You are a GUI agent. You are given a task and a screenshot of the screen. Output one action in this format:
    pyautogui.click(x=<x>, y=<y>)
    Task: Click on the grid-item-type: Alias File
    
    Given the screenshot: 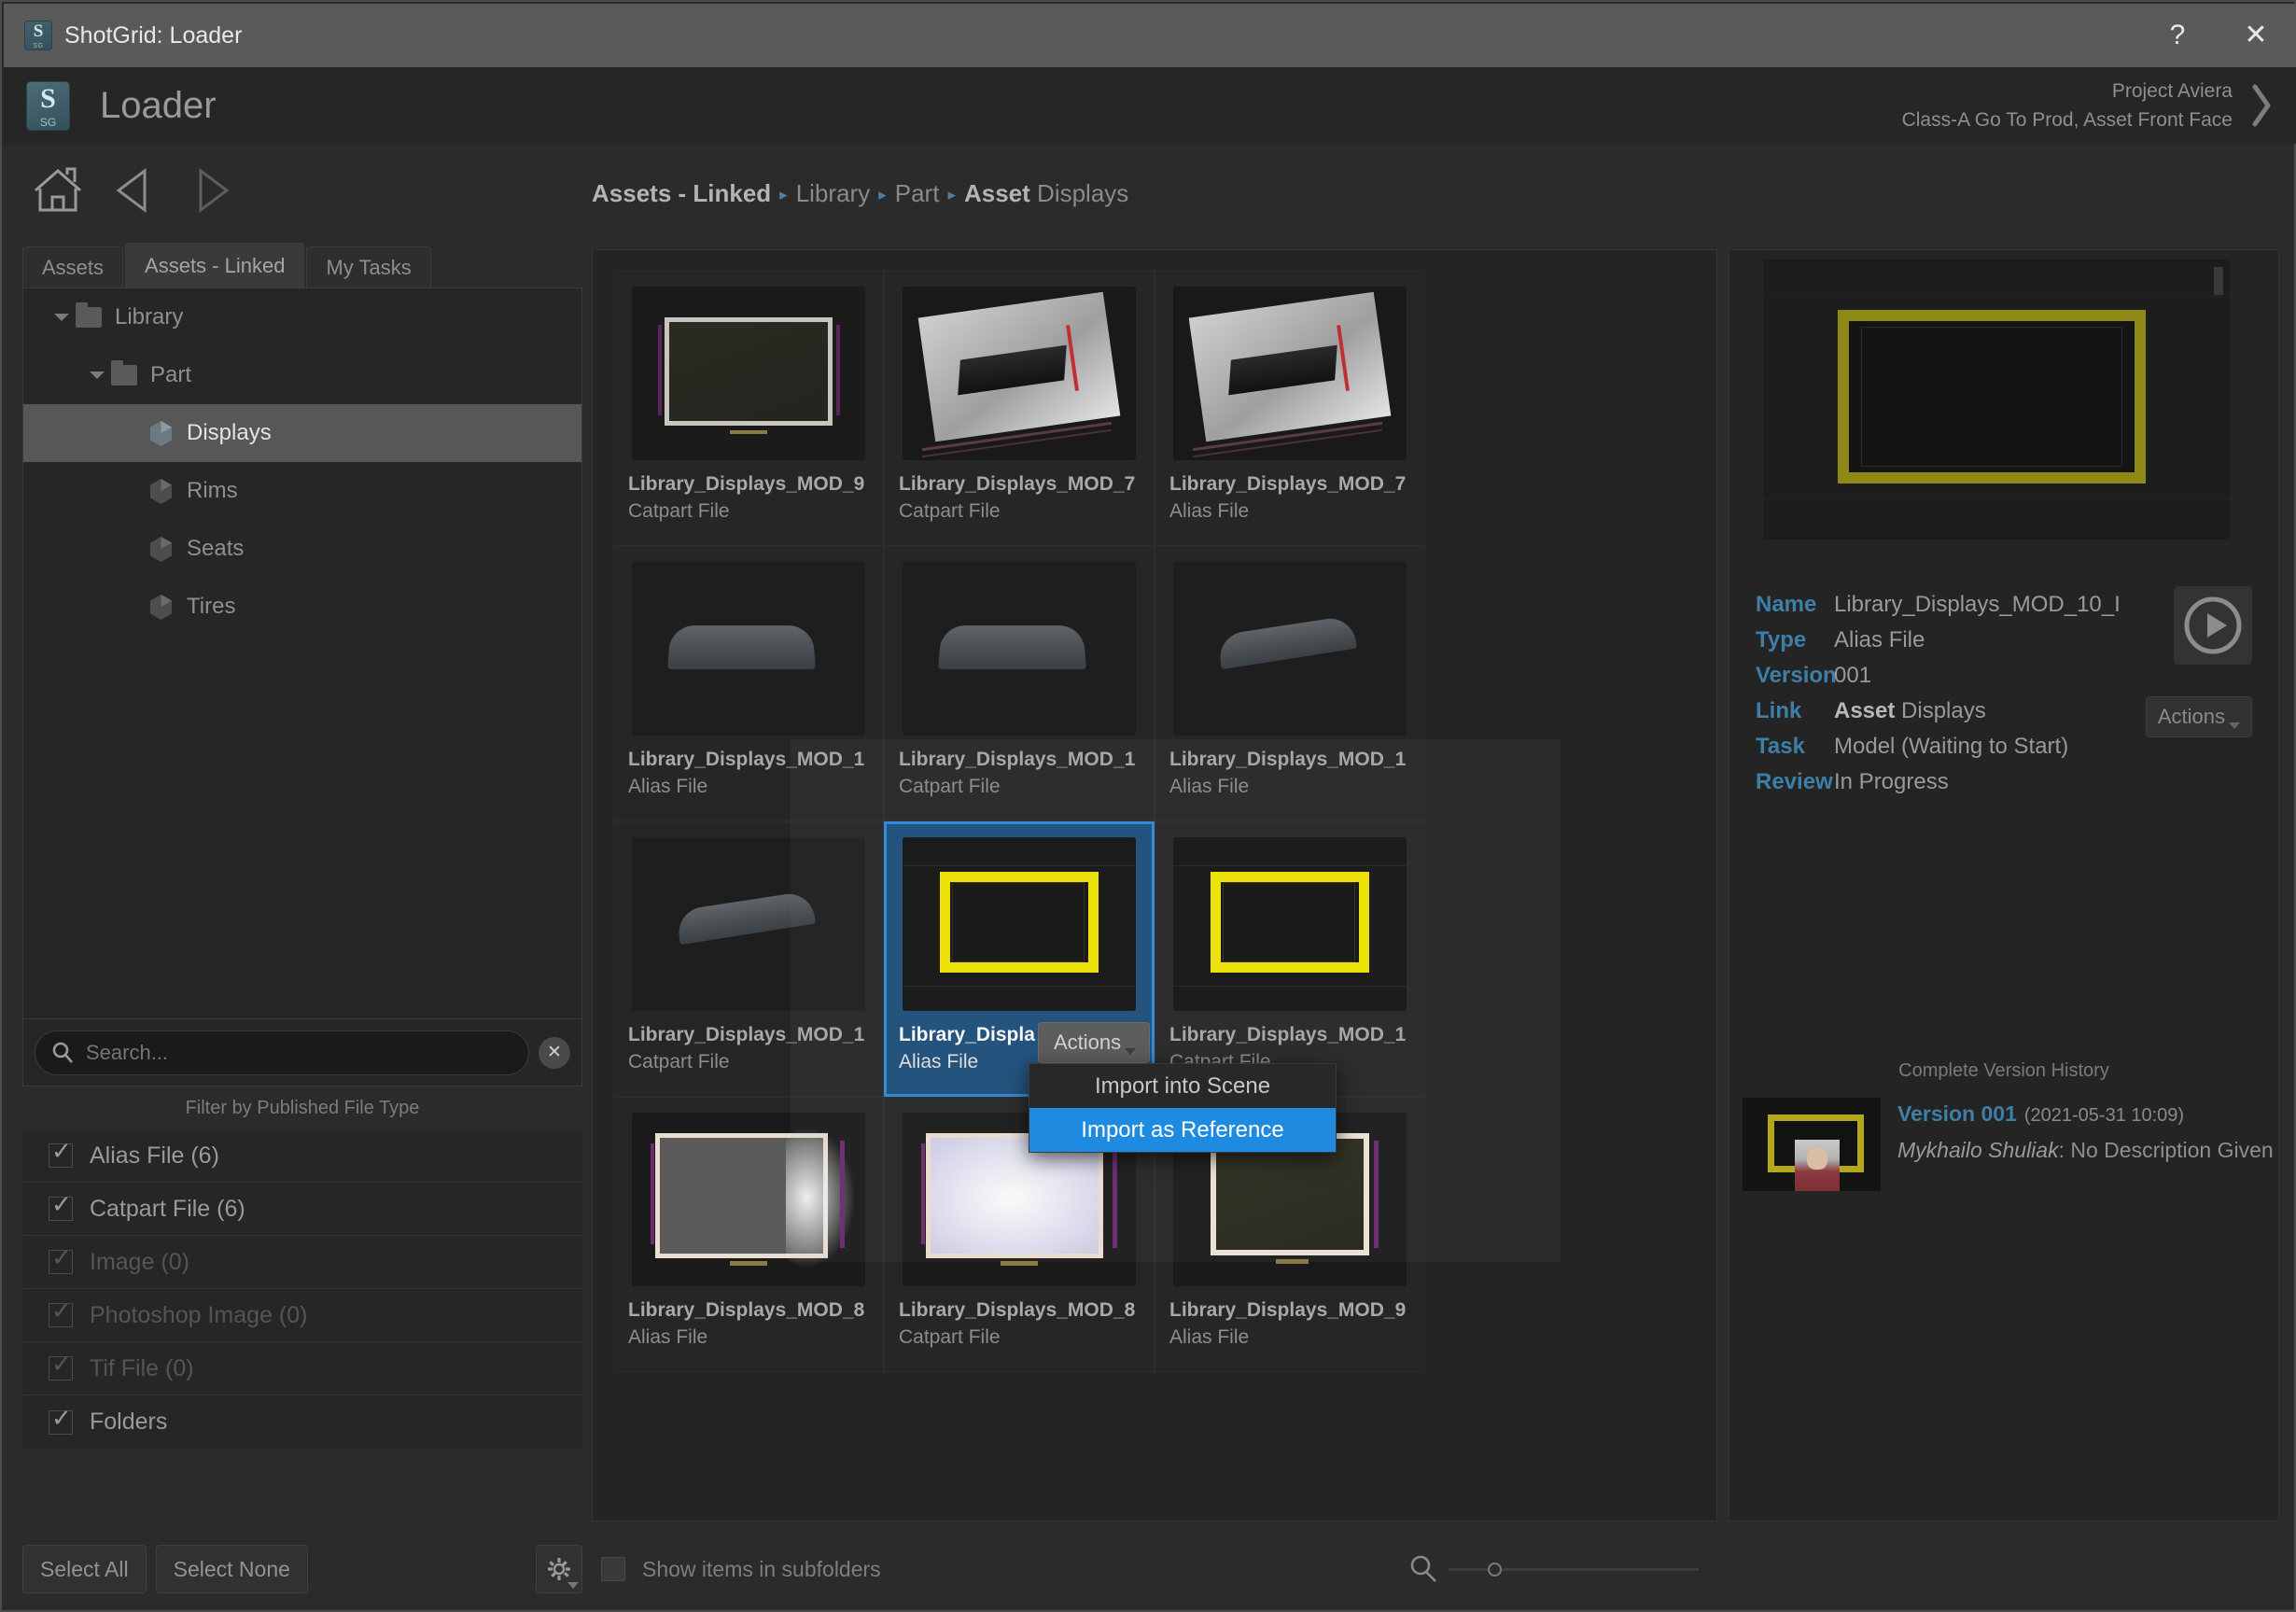 What is the action you would take?
    pyautogui.click(x=668, y=1337)
    